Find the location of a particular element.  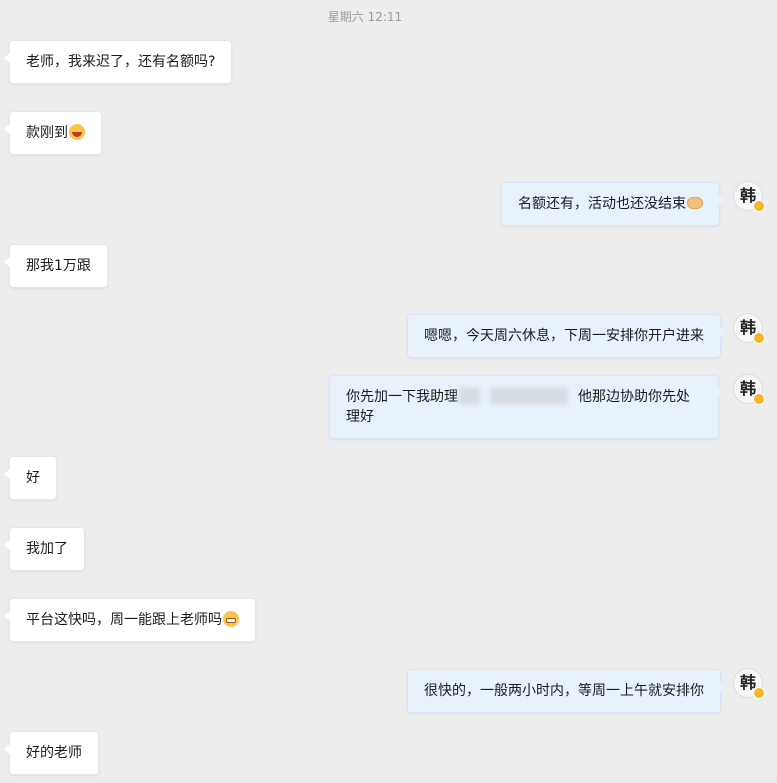

message-bubble-outgoing: 你先加一下我助理 他那边协助你先处 理好 is located at coordinates (526, 407).